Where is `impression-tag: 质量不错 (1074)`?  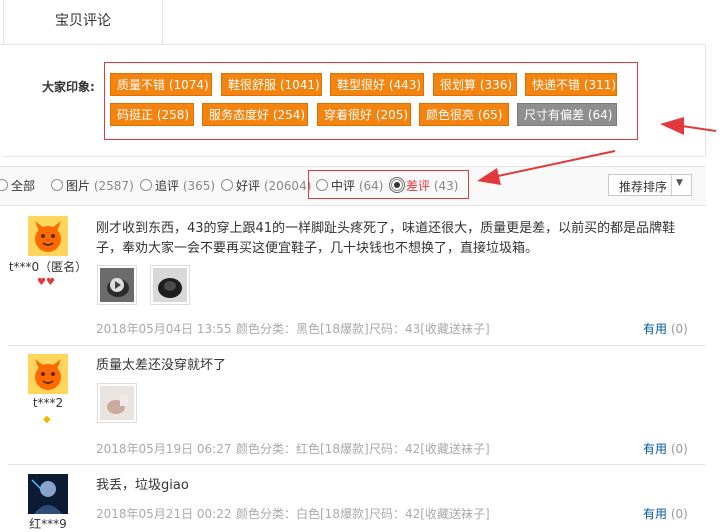 impression-tag: 质量不错 (1074) is located at coordinates (161, 84).